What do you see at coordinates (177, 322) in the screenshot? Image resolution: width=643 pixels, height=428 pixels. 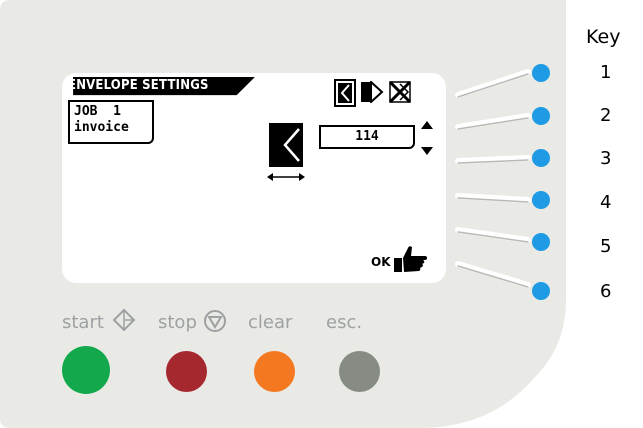 I see `stop-label: stop` at bounding box center [177, 322].